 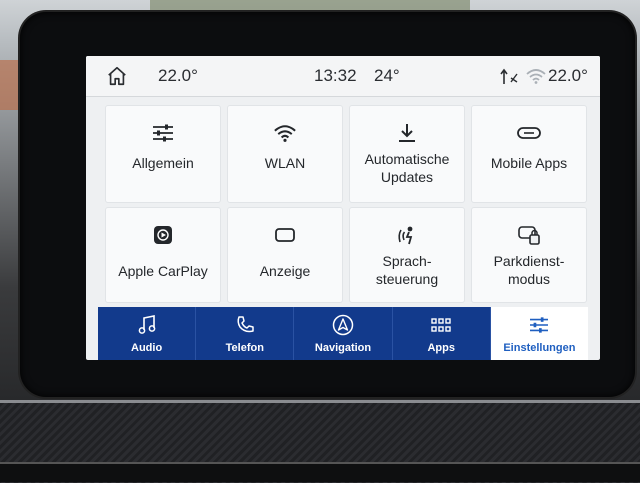 What do you see at coordinates (529, 154) in the screenshot?
I see `tile-mobile-apps: Mobile Apps` at bounding box center [529, 154].